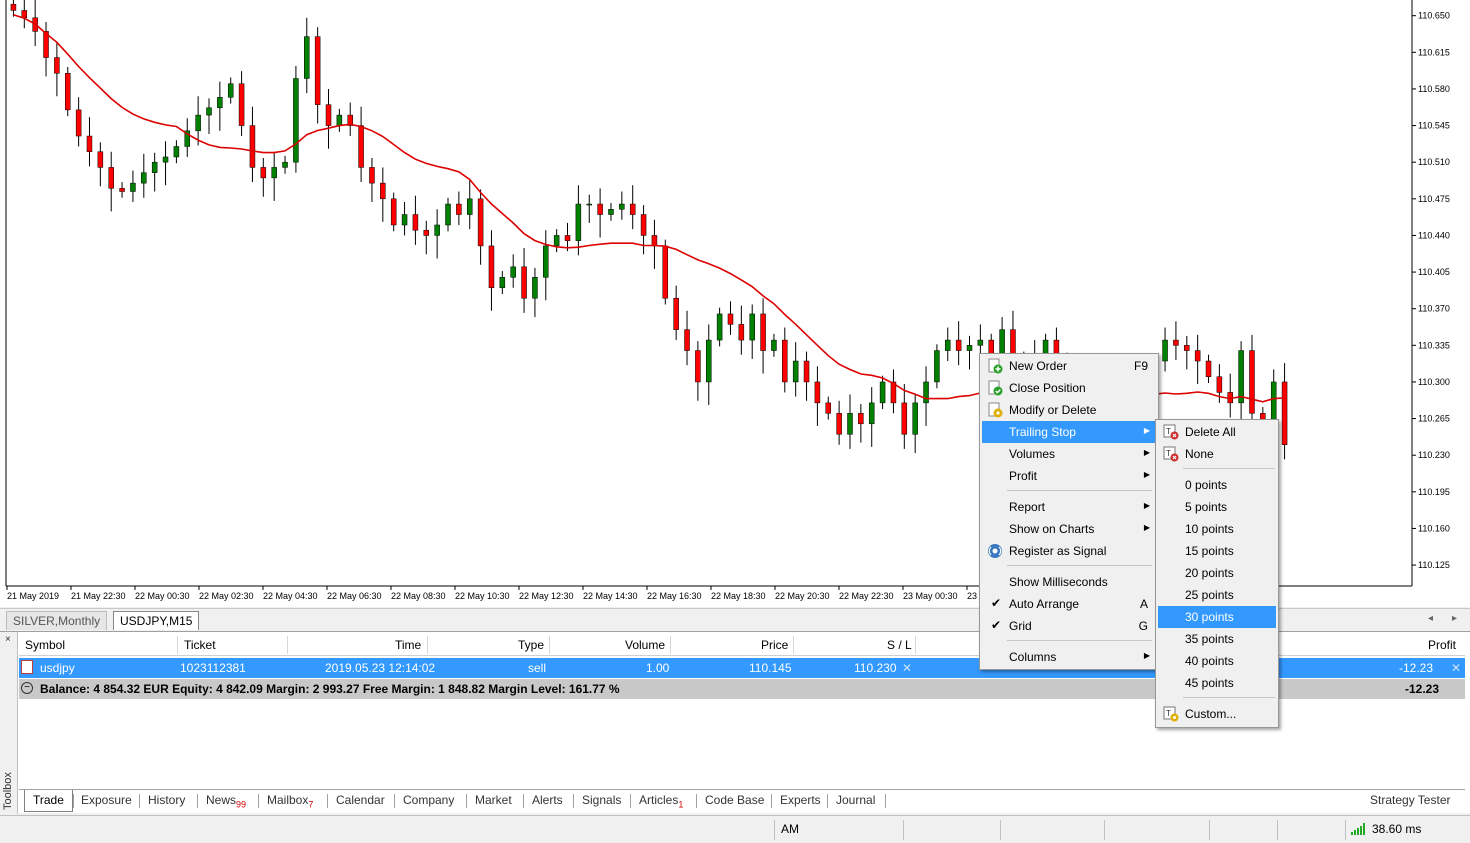 Image resolution: width=1470 pixels, height=843 pixels. Describe the element at coordinates (1442, 645) in the screenshot. I see `col-profit: Profit` at that location.